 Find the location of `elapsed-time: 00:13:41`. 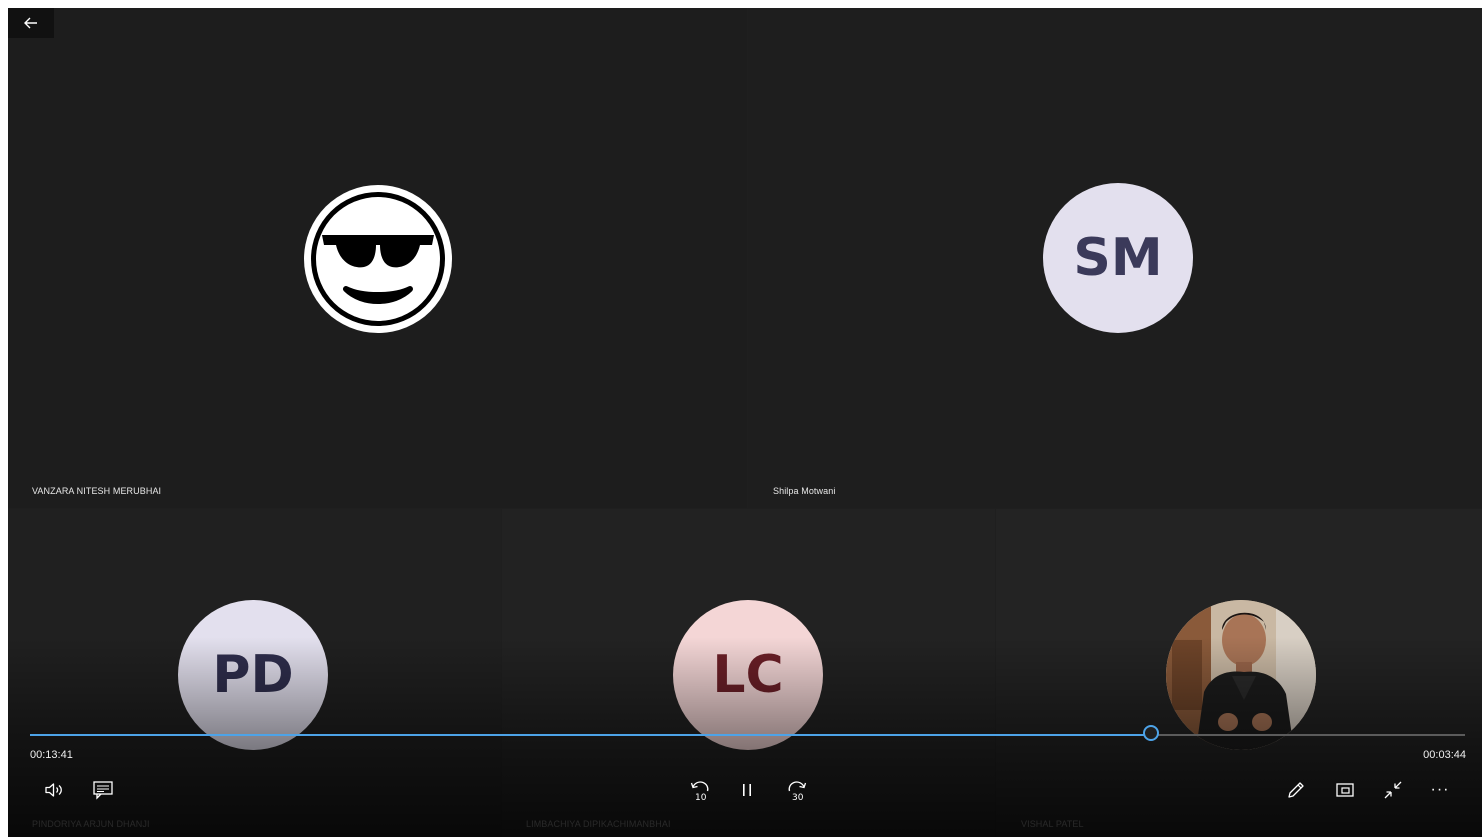

elapsed-time: 00:13:41 is located at coordinates (51, 755).